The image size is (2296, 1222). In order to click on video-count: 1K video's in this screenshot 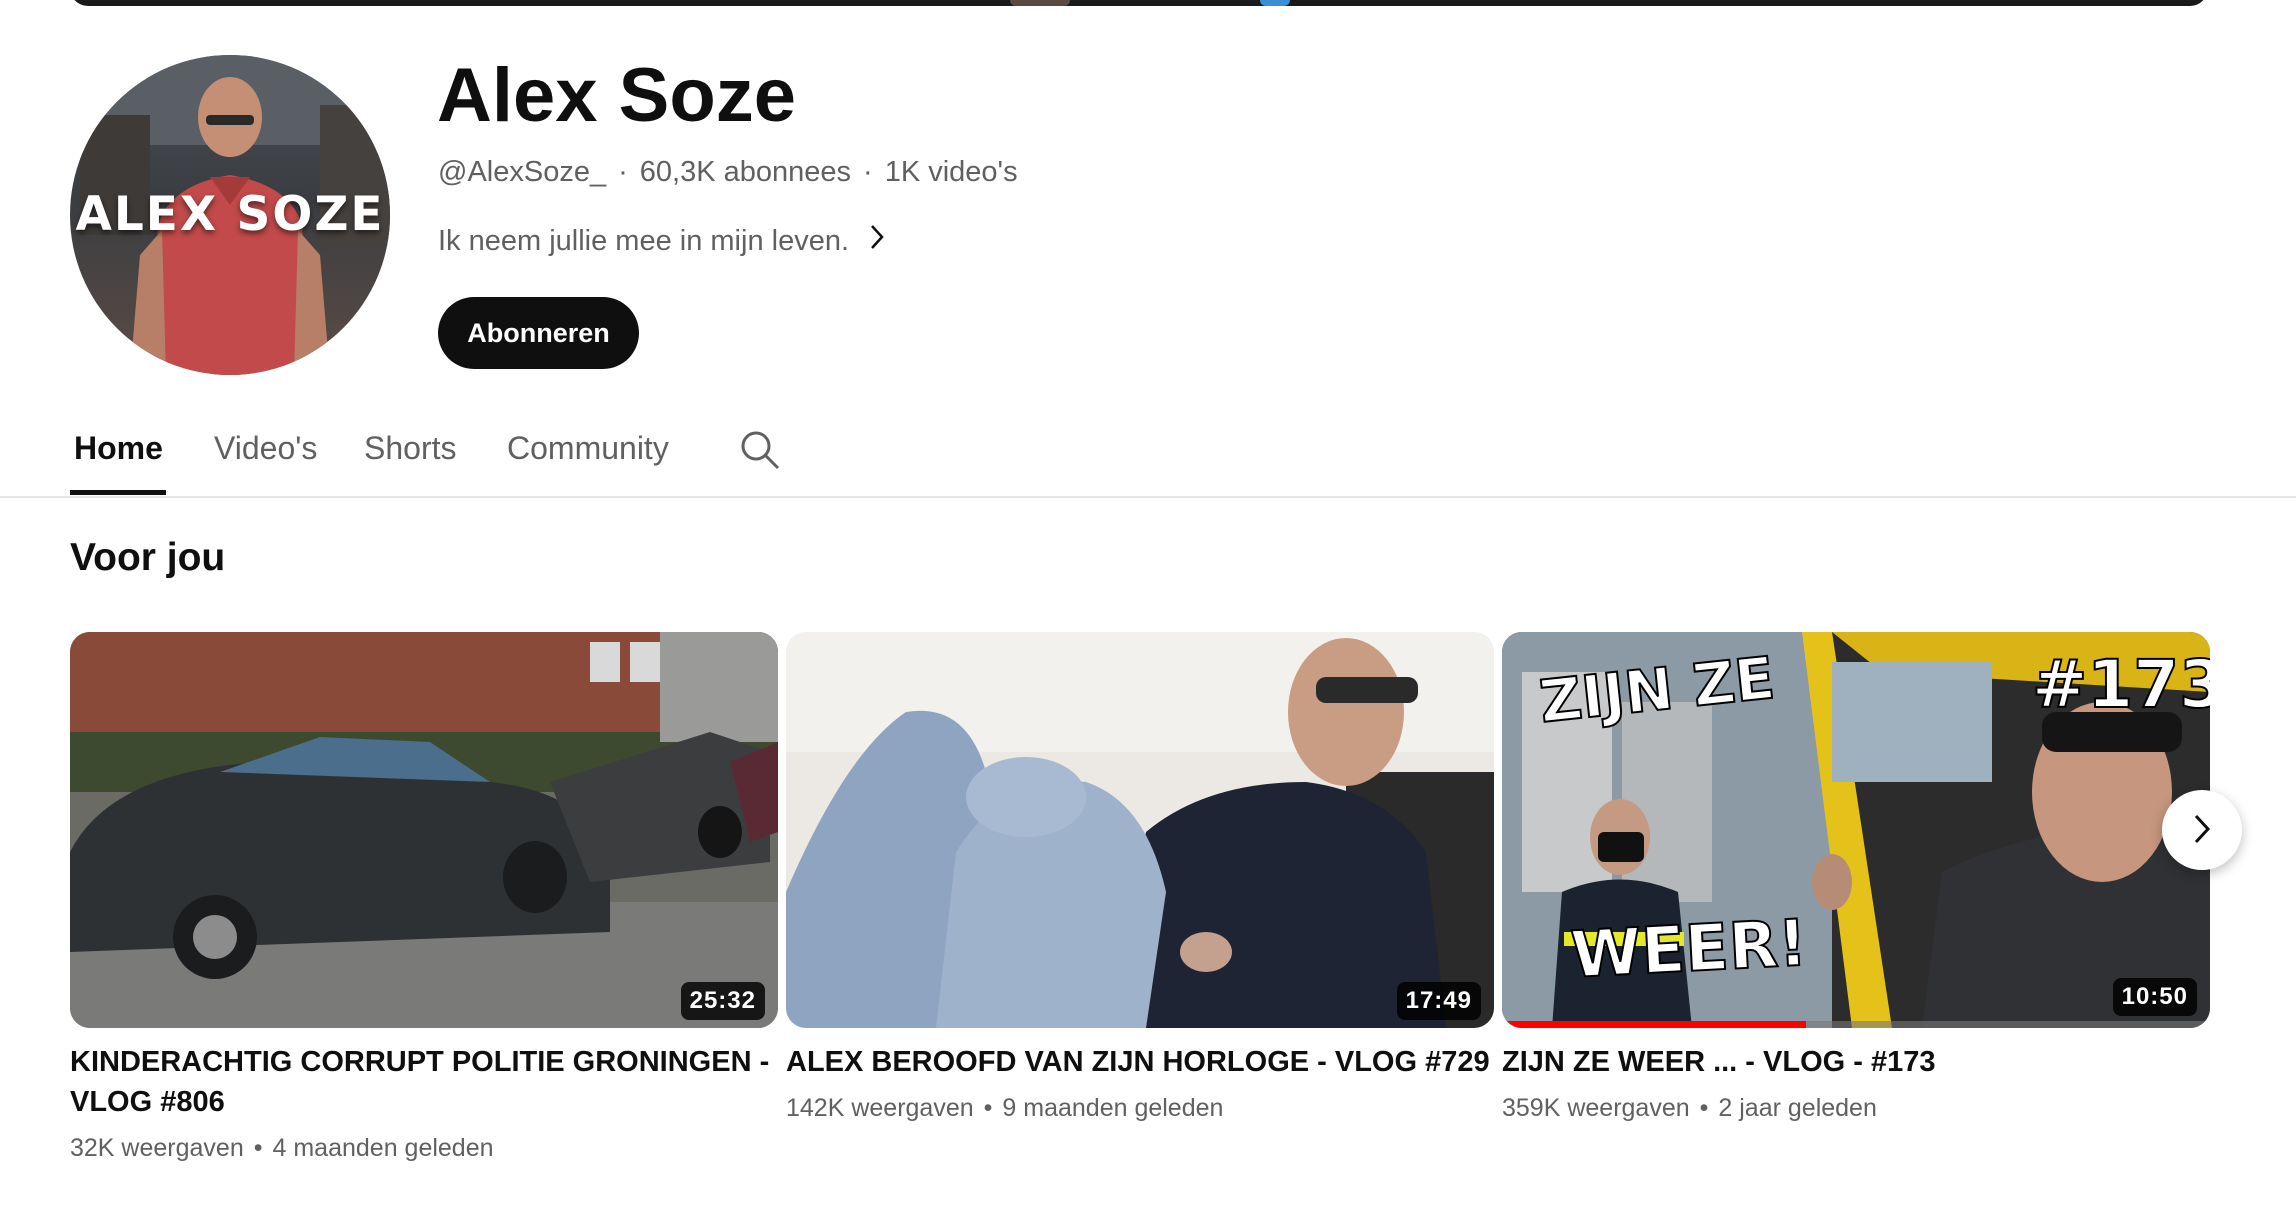, I will do `click(951, 172)`.